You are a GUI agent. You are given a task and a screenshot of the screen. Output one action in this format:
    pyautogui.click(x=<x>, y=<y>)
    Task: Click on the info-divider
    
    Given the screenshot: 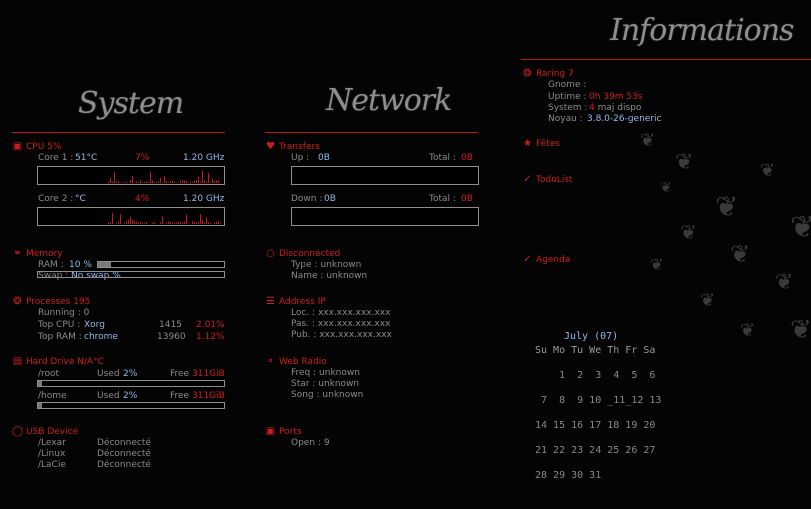 What is the action you would take?
    pyautogui.click(x=666, y=59)
    